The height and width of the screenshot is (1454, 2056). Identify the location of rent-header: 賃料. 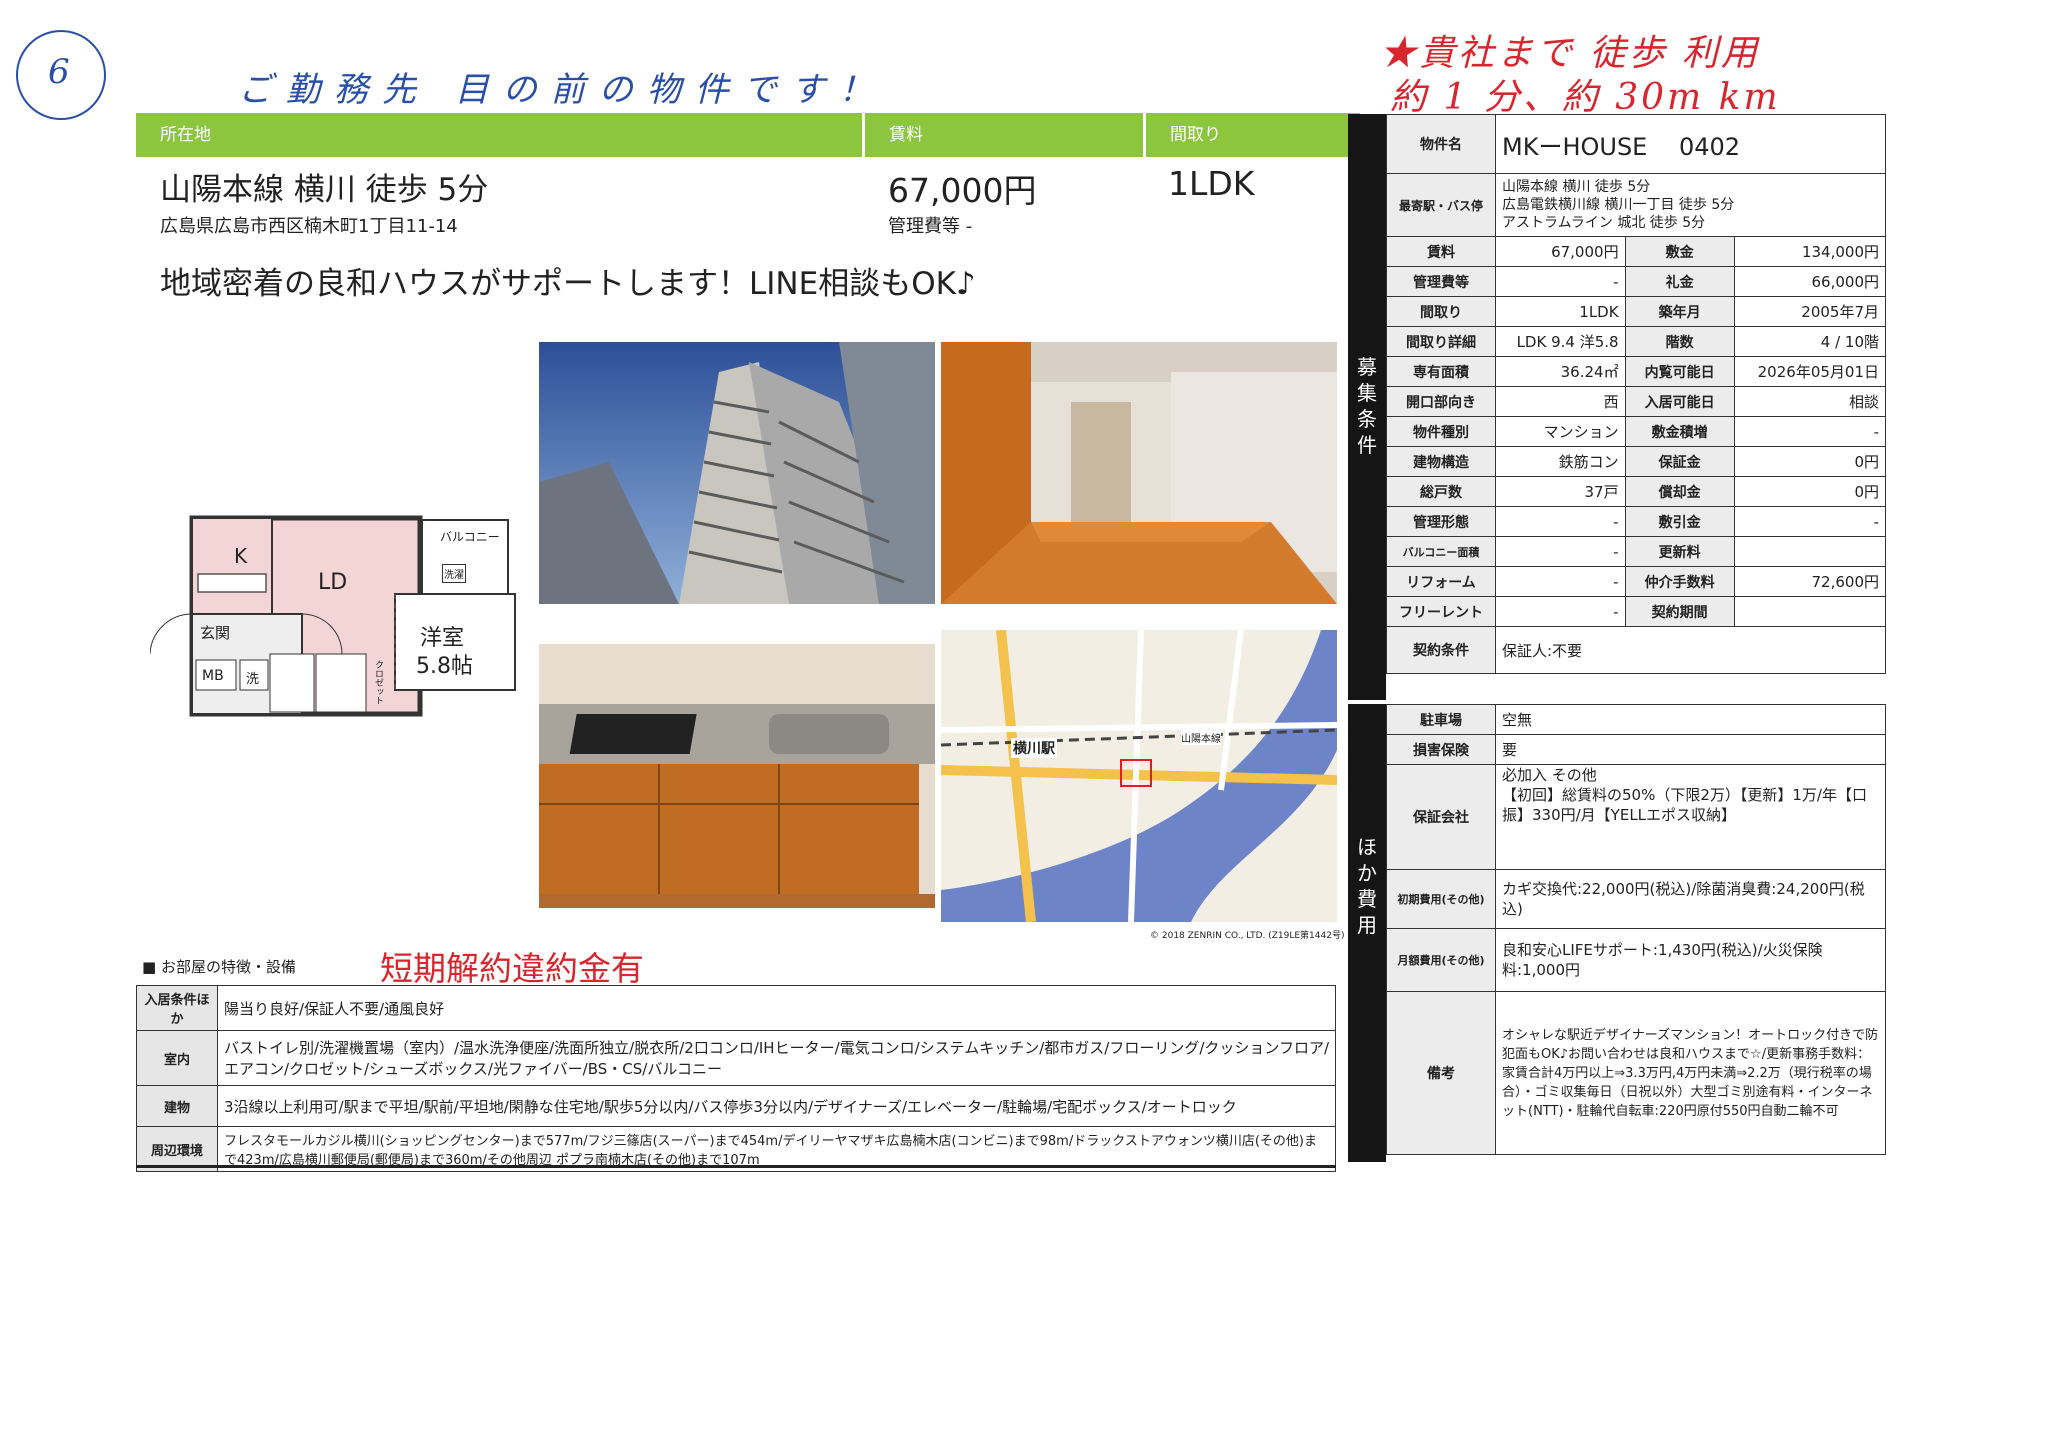
(1004, 135).